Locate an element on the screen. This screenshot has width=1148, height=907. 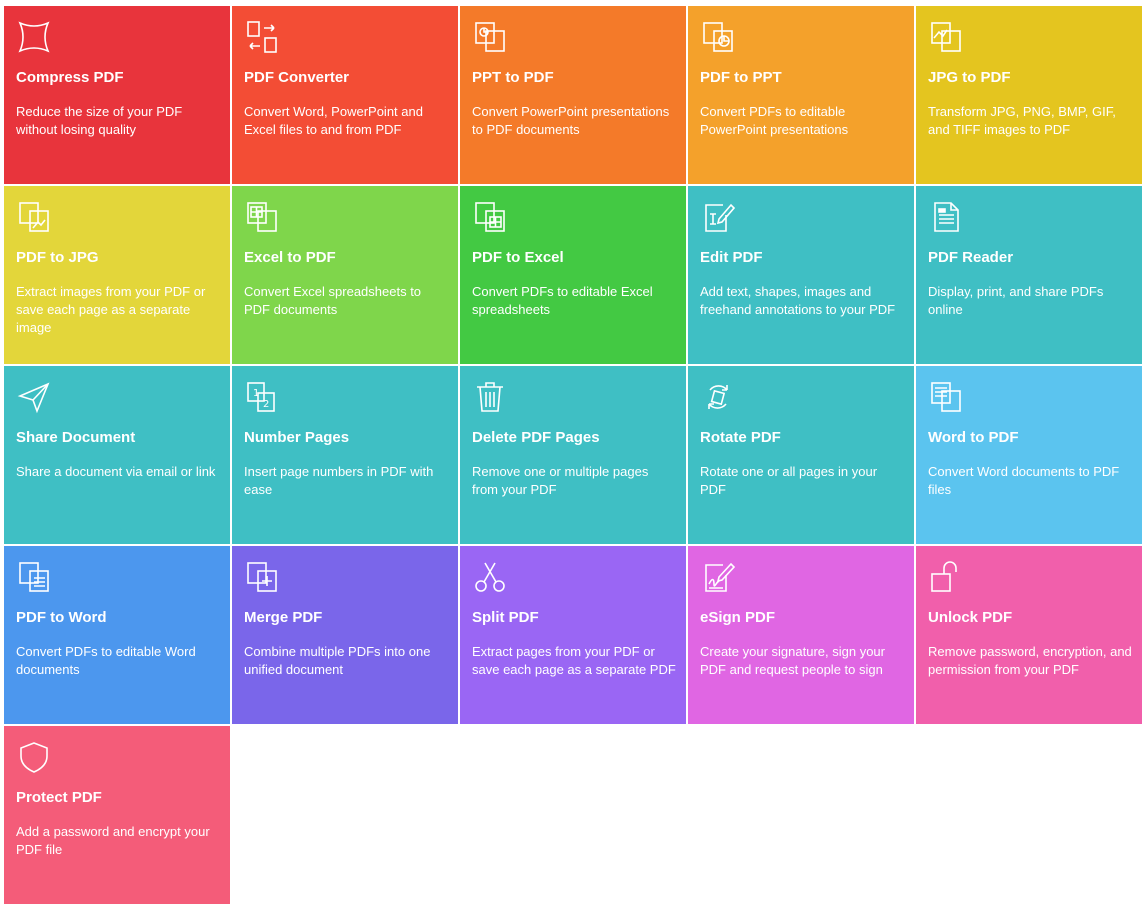
trash-icon is located at coordinates (490, 397).